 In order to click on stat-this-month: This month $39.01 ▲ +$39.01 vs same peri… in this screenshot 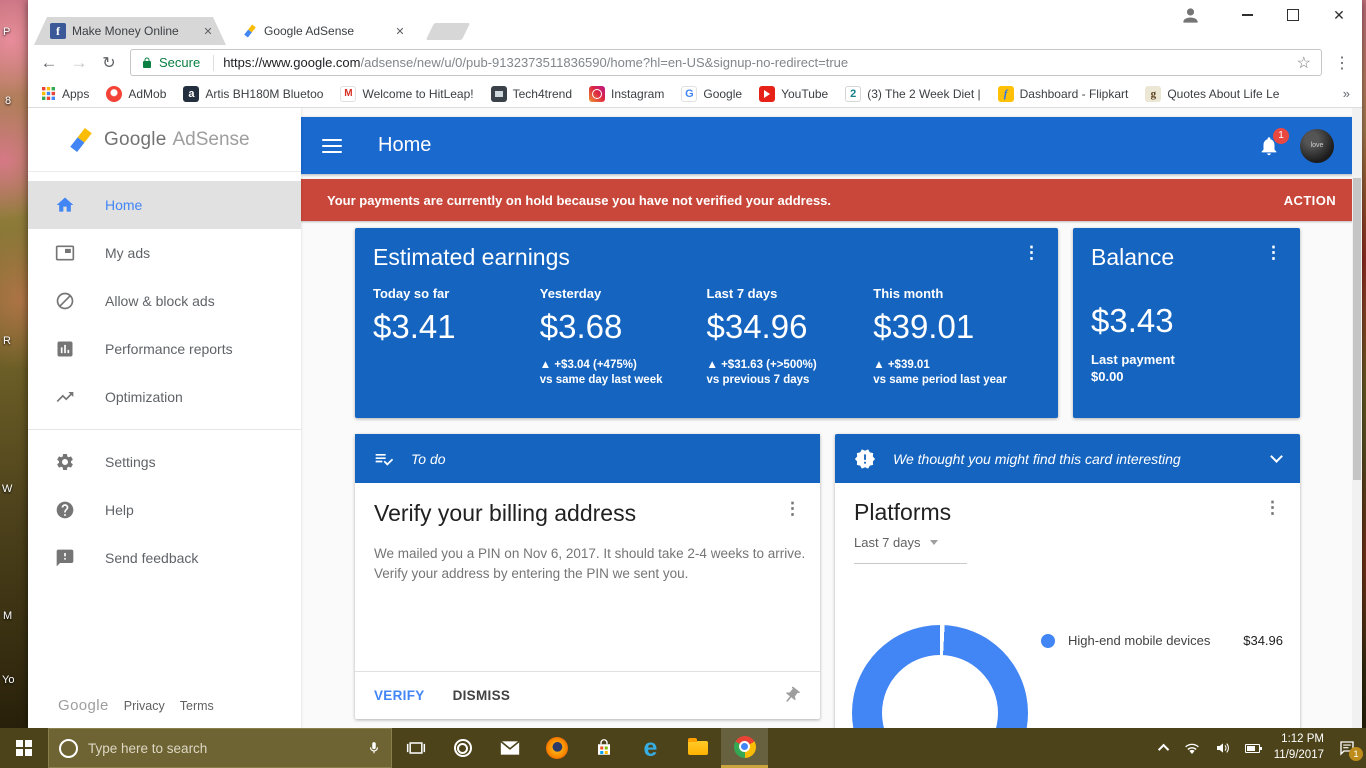, I will do `click(956, 336)`.